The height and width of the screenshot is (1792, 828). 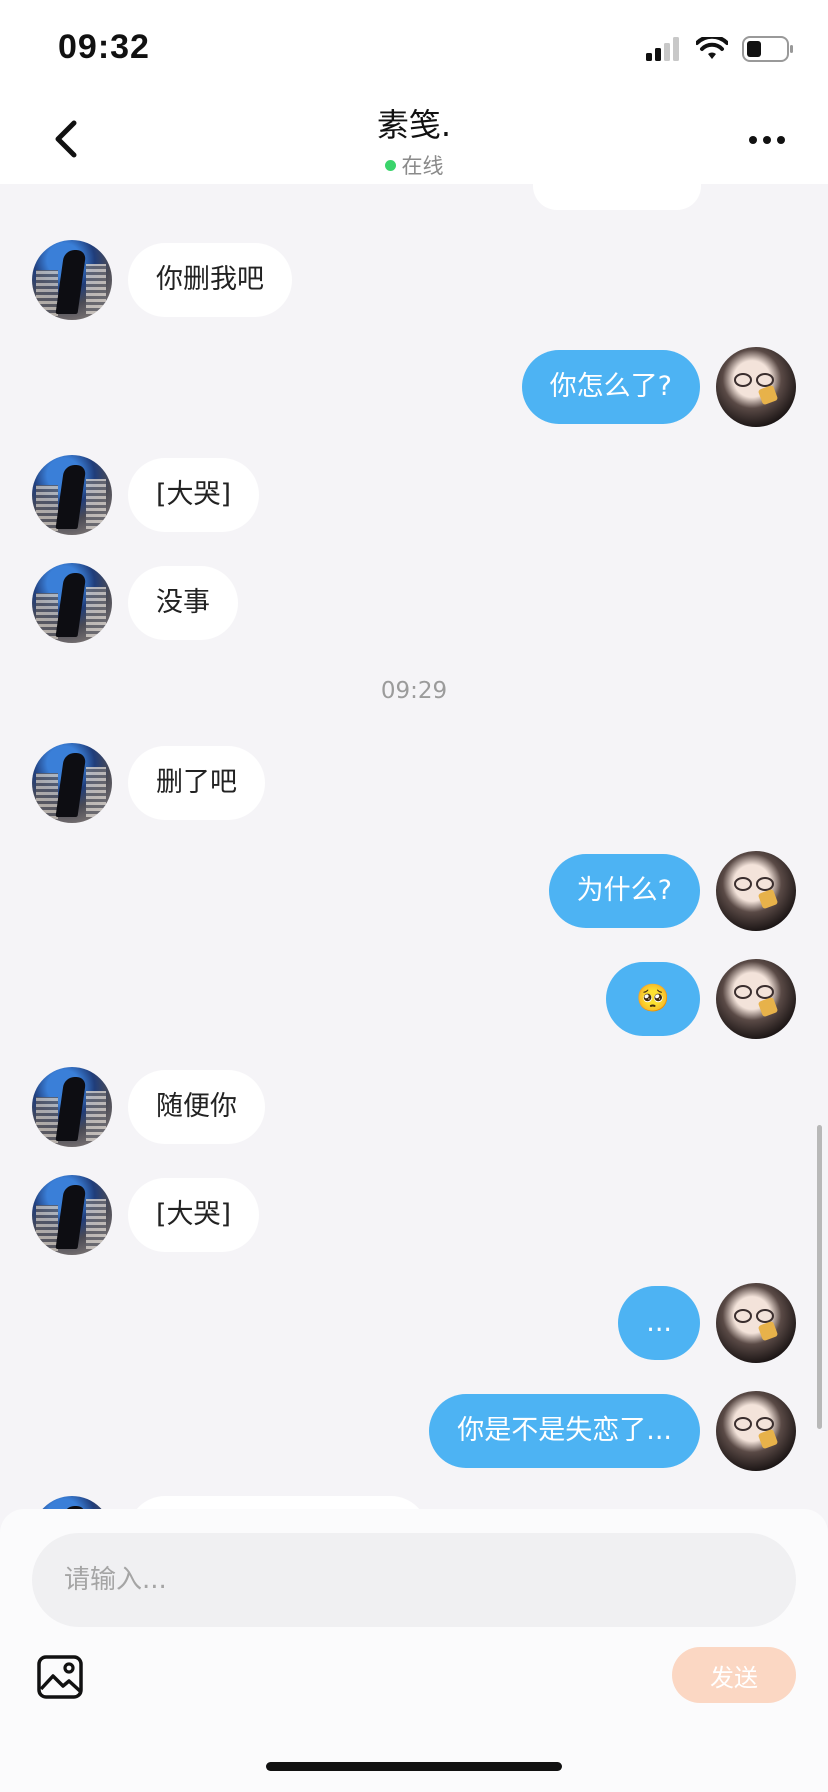 I want to click on status-time: 09:32, so click(x=104, y=47).